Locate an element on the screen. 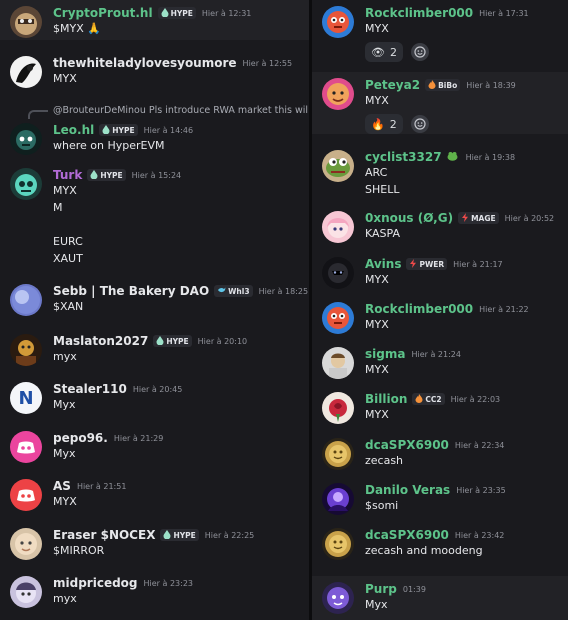 This screenshot has width=568, height=620. username: Leo.hl is located at coordinates (73, 130).